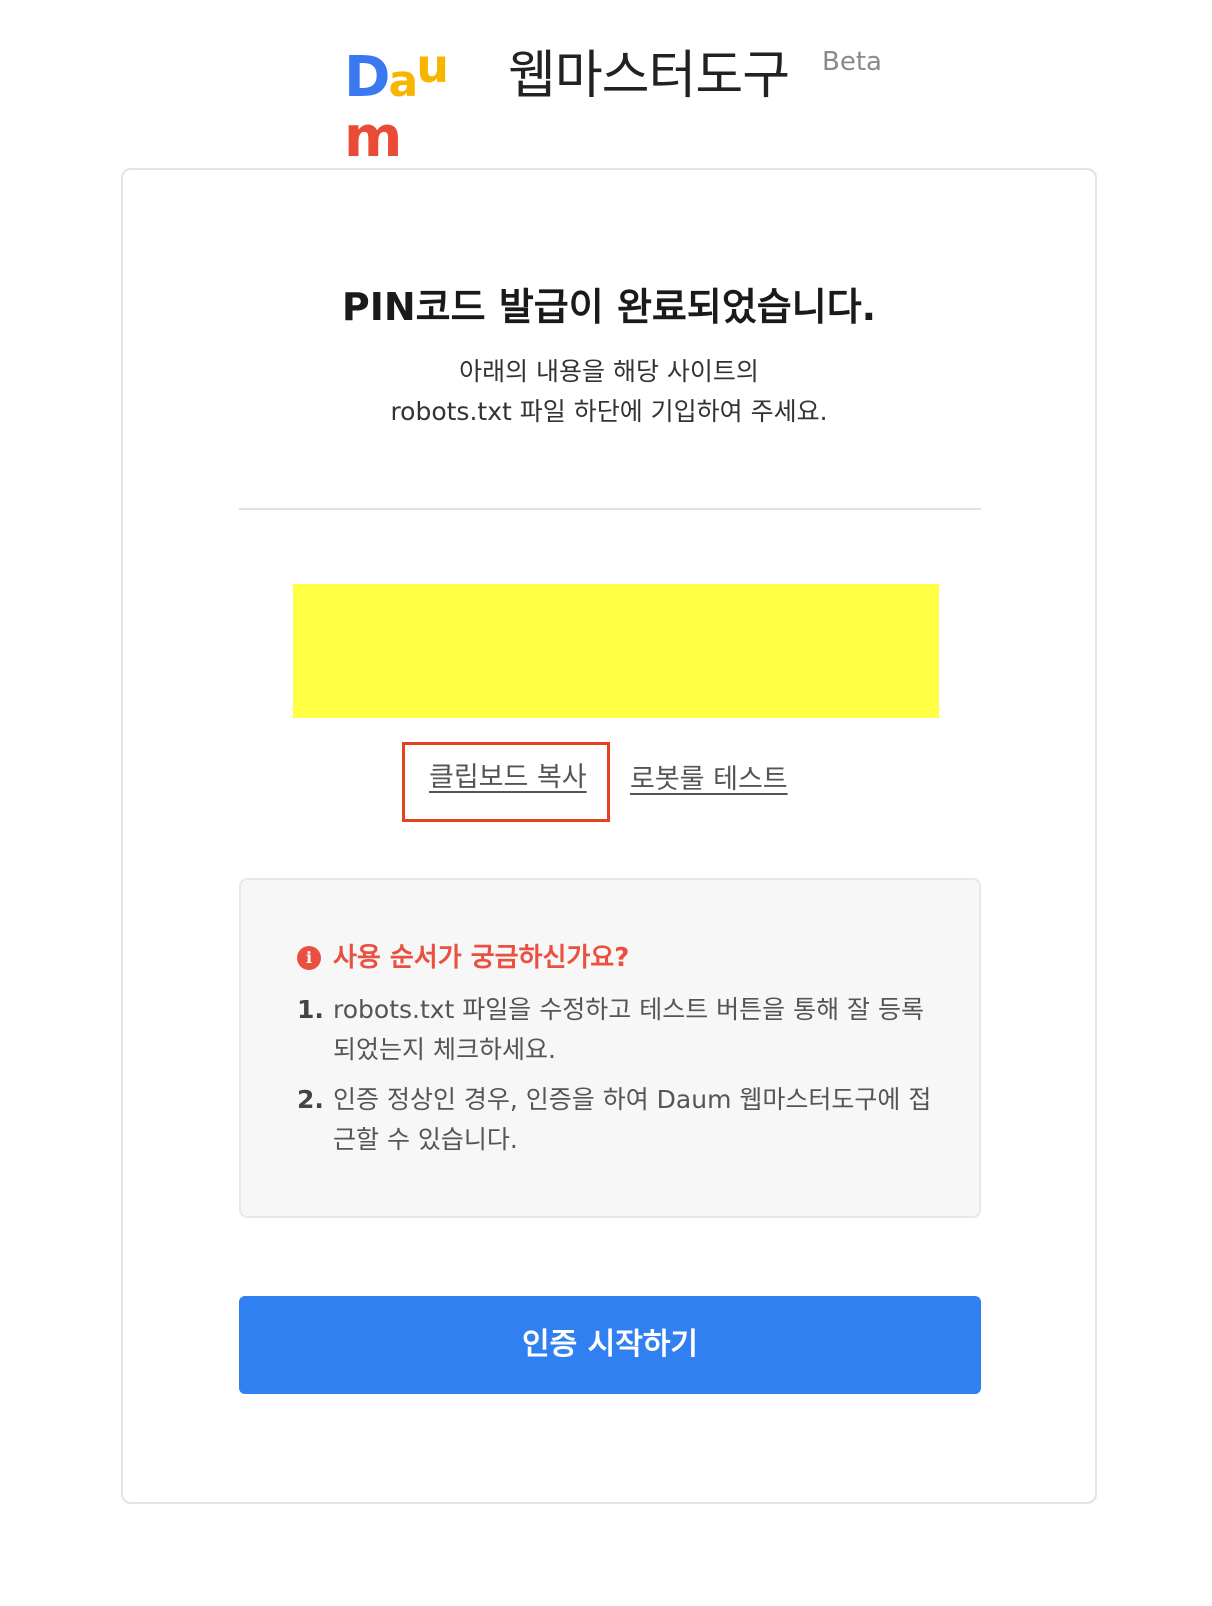 The width and height of the screenshot is (1212, 1606). I want to click on logo-letter-a: a, so click(403, 81).